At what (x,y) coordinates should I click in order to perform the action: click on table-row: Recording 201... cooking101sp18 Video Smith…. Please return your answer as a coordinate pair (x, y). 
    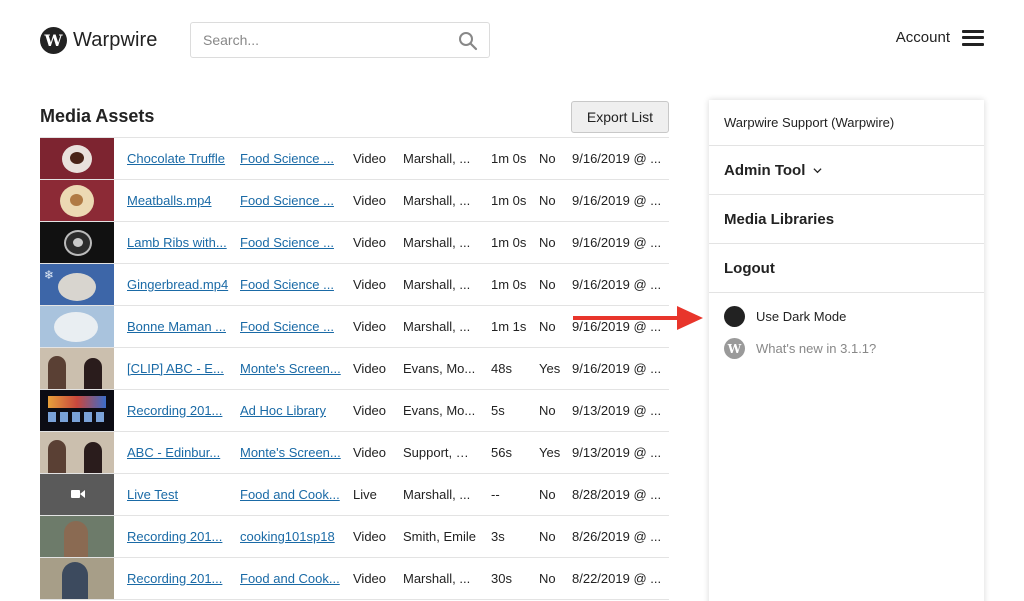
    Looking at the image, I should click on (354, 537).